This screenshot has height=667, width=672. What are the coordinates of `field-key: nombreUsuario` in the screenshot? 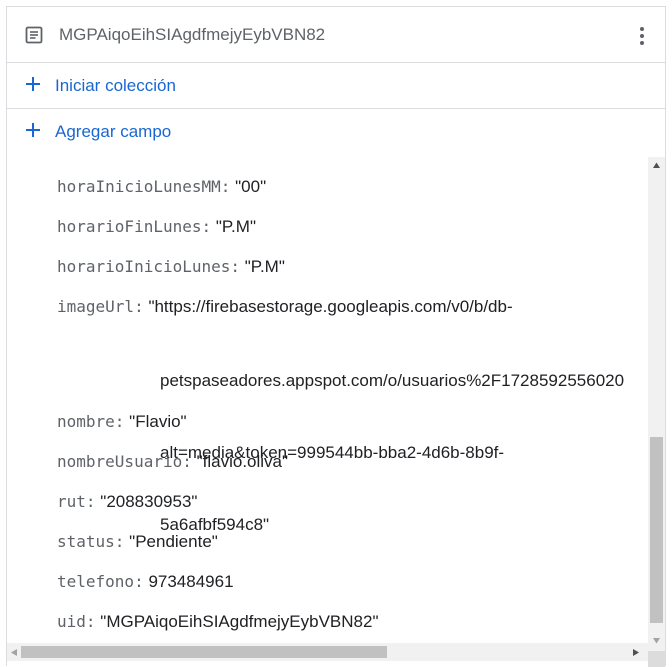 It's located at (120, 461).